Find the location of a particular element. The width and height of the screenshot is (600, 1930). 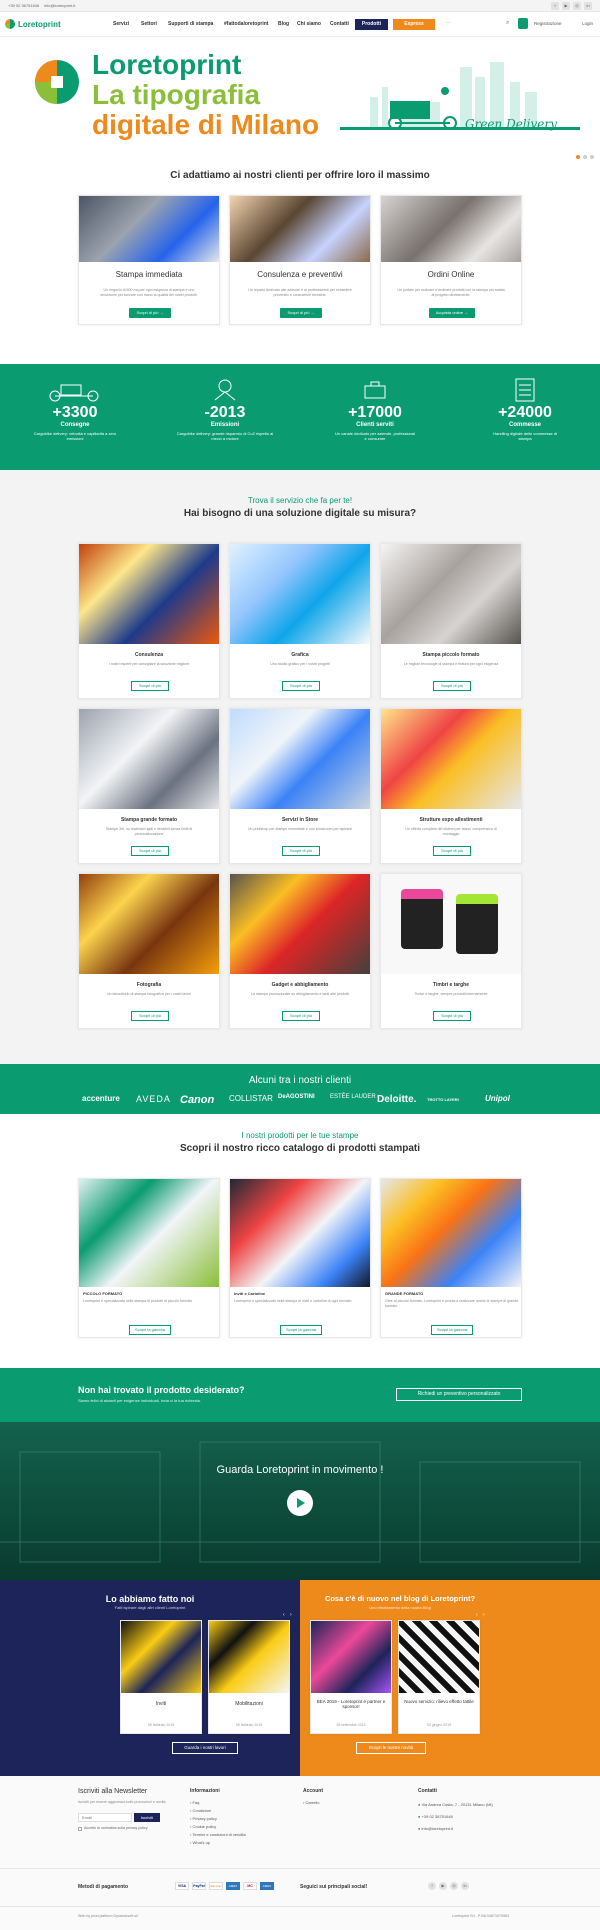

login-link: Login is located at coordinates (587, 23).